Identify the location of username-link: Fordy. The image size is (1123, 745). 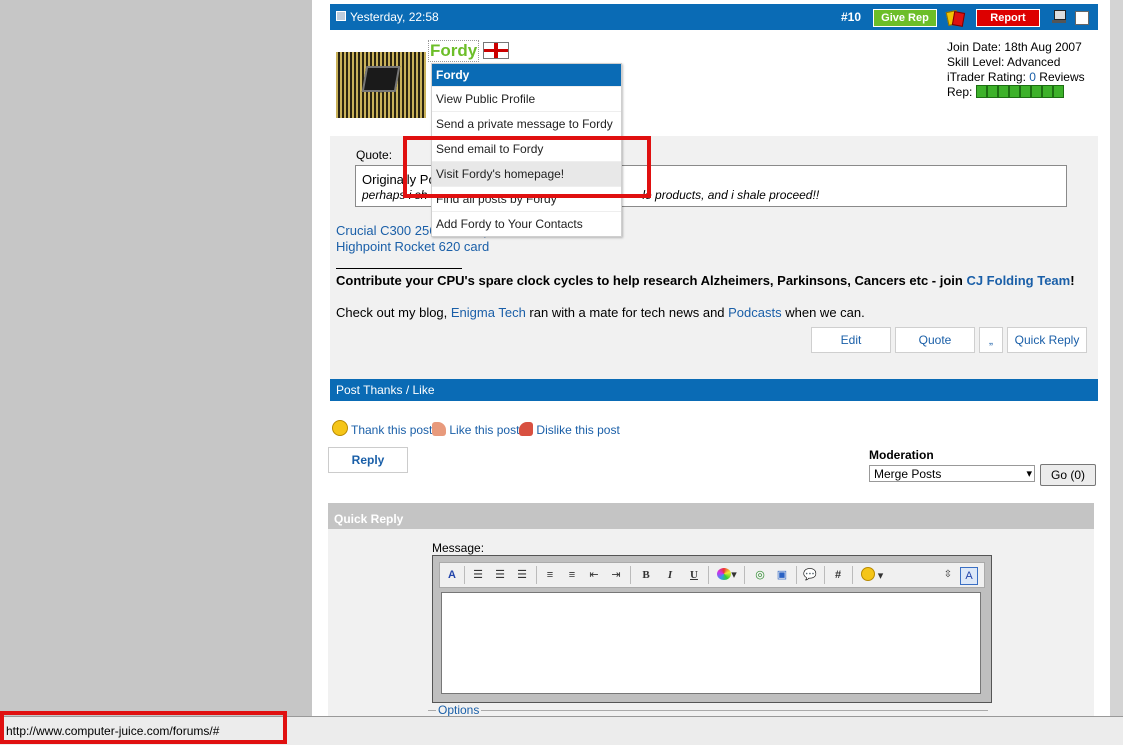
(454, 51).